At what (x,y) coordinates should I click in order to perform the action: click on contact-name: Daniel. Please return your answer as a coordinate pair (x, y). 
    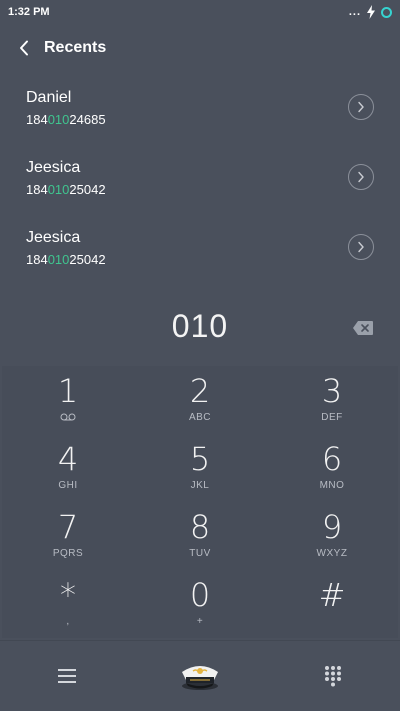
    Looking at the image, I should click on (49, 97).